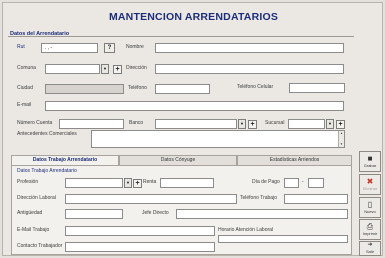  What do you see at coordinates (155, 213) in the screenshot?
I see `jefe-directo-label: Jefe Directo` at bounding box center [155, 213].